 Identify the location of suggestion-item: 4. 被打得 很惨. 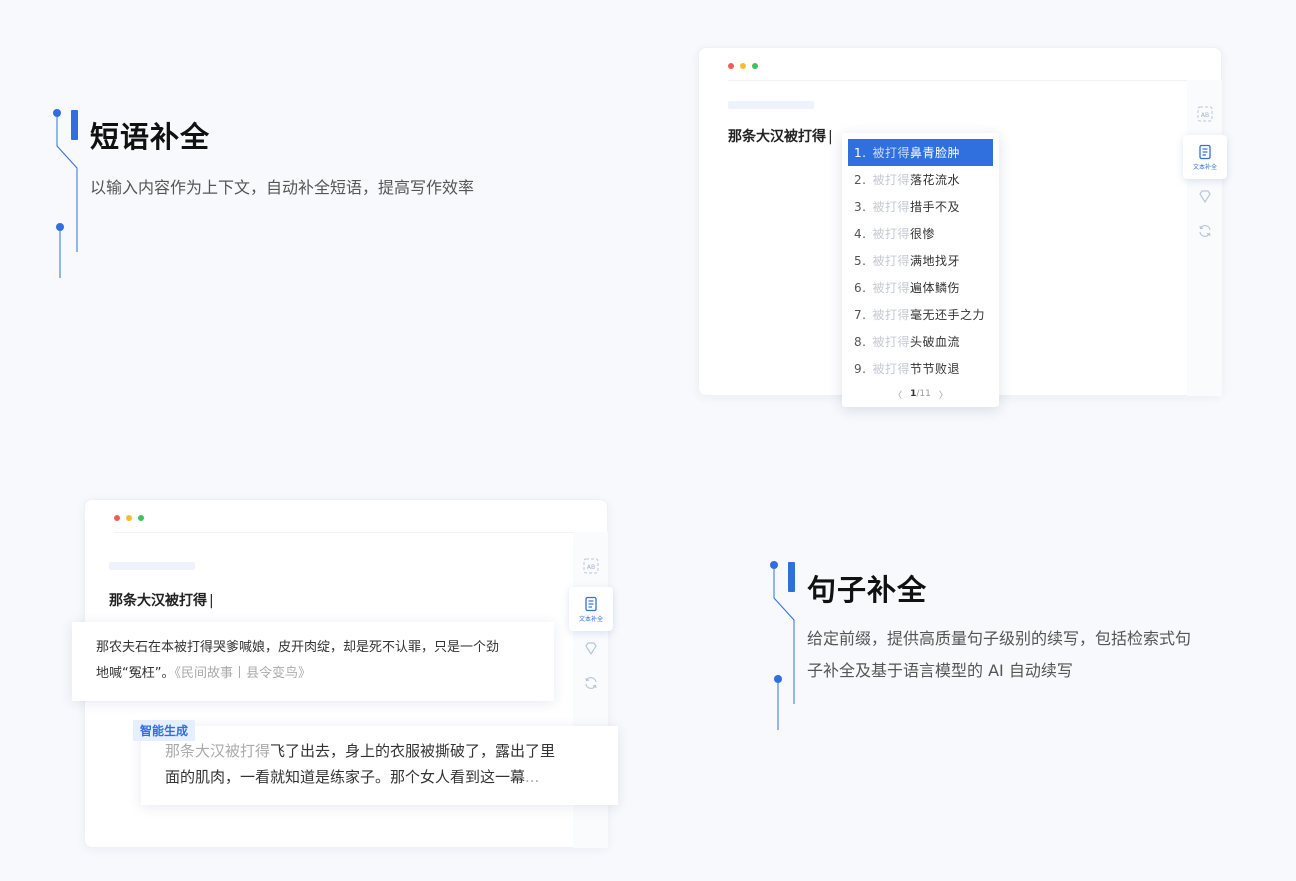
(920, 233).